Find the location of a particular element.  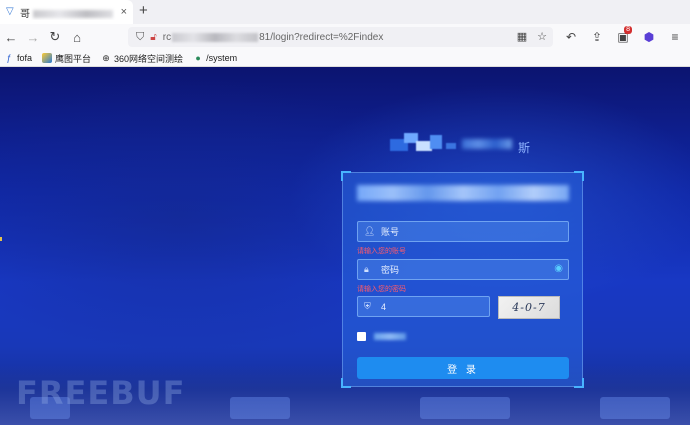

tab-close-icon: × is located at coordinates (124, 12).